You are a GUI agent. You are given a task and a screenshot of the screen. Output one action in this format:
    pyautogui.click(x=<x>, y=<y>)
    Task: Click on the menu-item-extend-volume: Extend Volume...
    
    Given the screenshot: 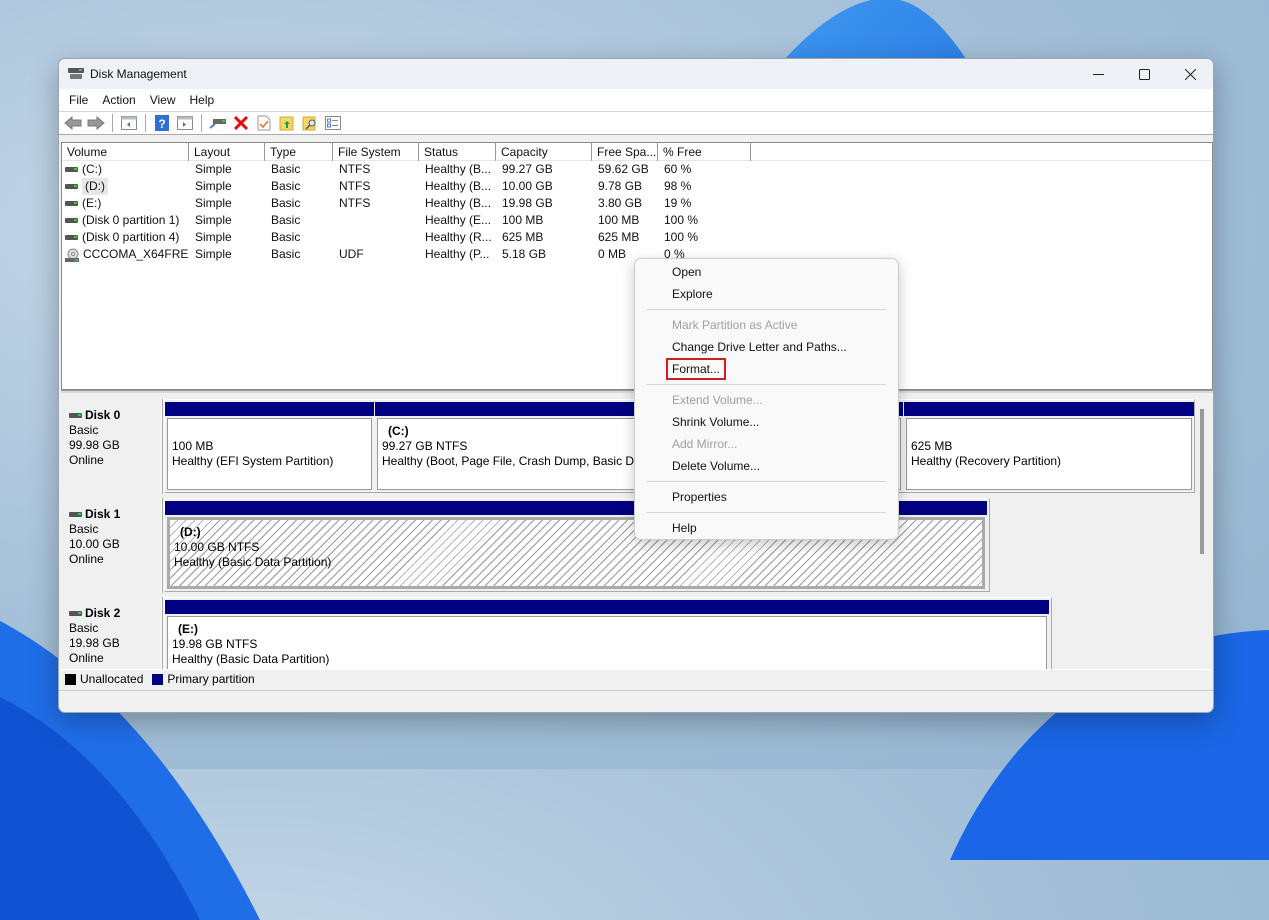 What is the action you would take?
    pyautogui.click(x=766, y=400)
    